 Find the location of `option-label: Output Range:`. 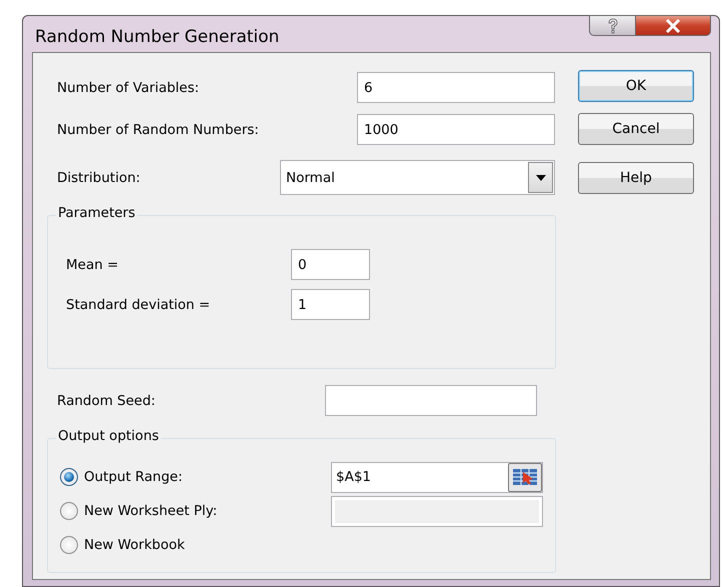

option-label: Output Range: is located at coordinates (204, 477).